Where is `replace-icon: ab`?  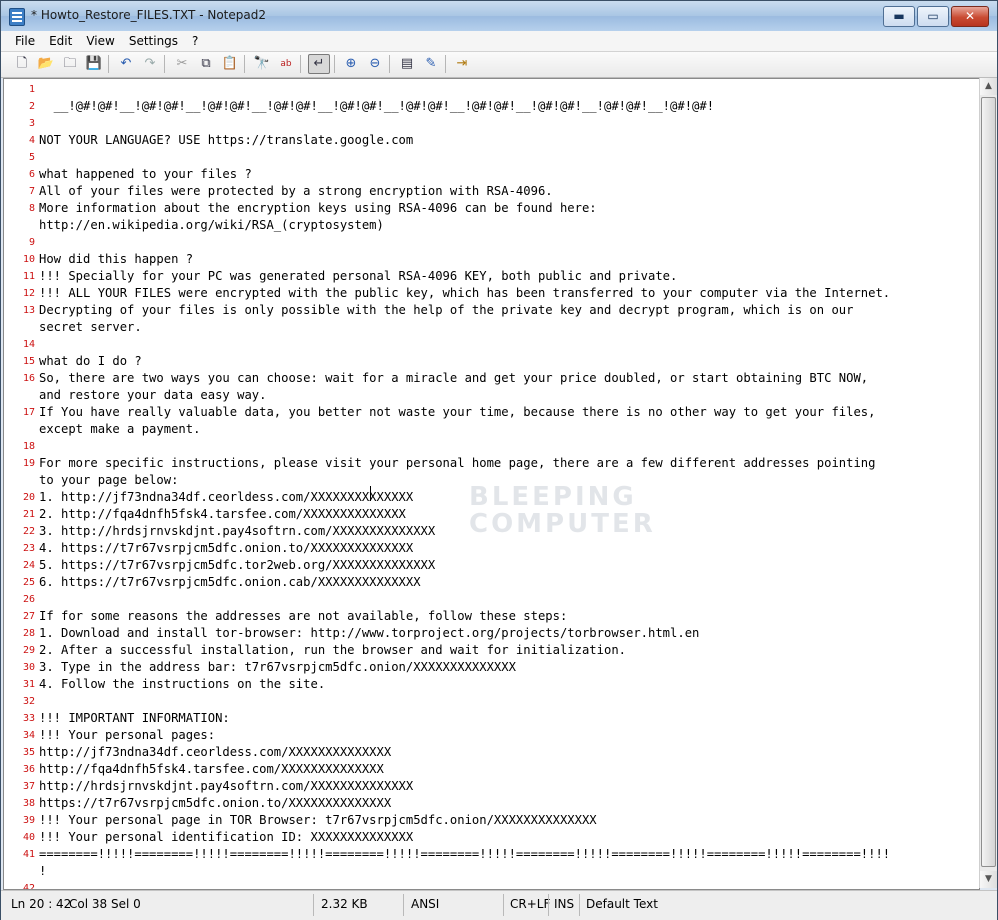
replace-icon: ab is located at coordinates (286, 64).